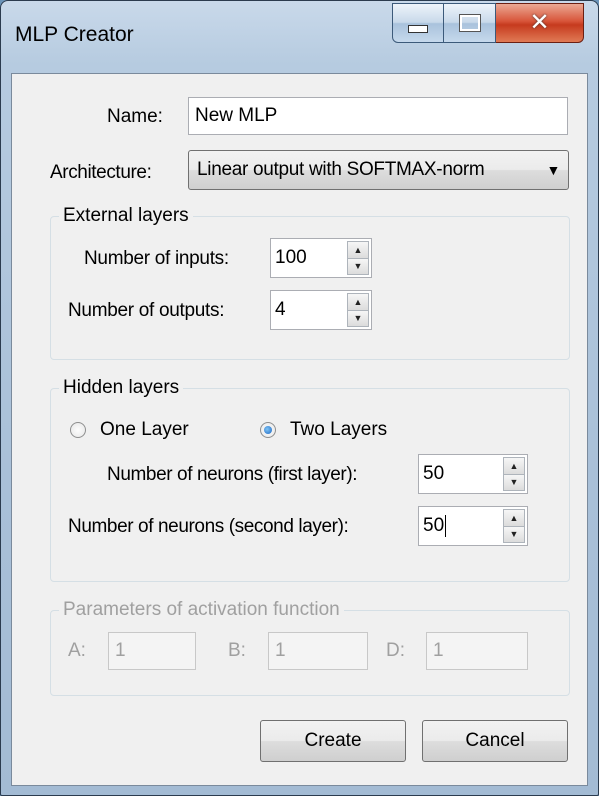 The width and height of the screenshot is (599, 796). I want to click on inputs-spin-buttons: ▲ ▼, so click(358, 258).